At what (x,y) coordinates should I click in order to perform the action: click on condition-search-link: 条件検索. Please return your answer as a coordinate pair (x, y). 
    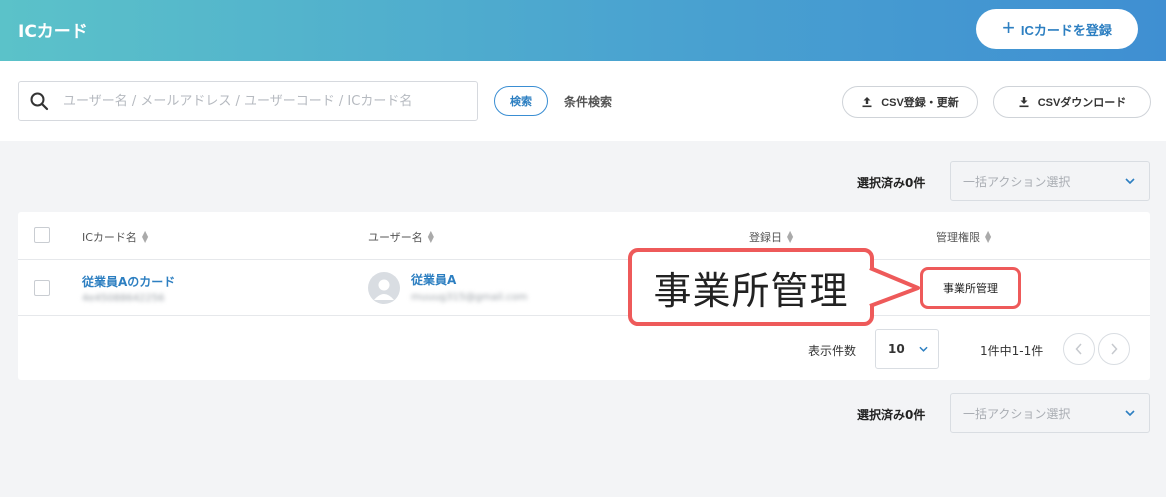
    Looking at the image, I should click on (588, 101).